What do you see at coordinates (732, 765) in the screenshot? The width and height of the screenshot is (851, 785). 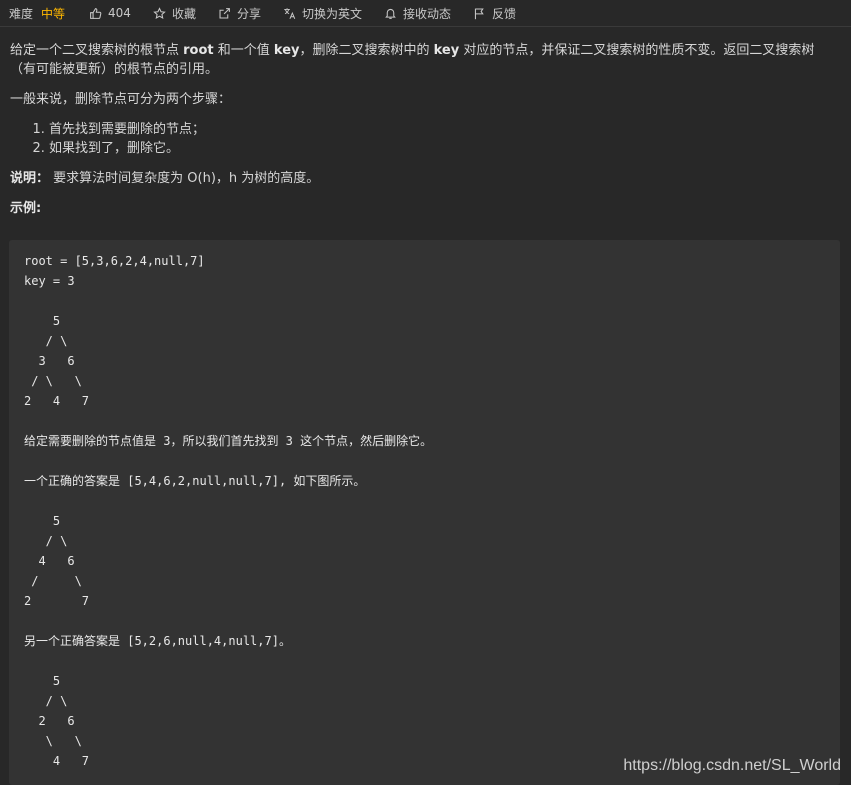 I see `watermark: https://blog.csdn.net/SL_World` at bounding box center [732, 765].